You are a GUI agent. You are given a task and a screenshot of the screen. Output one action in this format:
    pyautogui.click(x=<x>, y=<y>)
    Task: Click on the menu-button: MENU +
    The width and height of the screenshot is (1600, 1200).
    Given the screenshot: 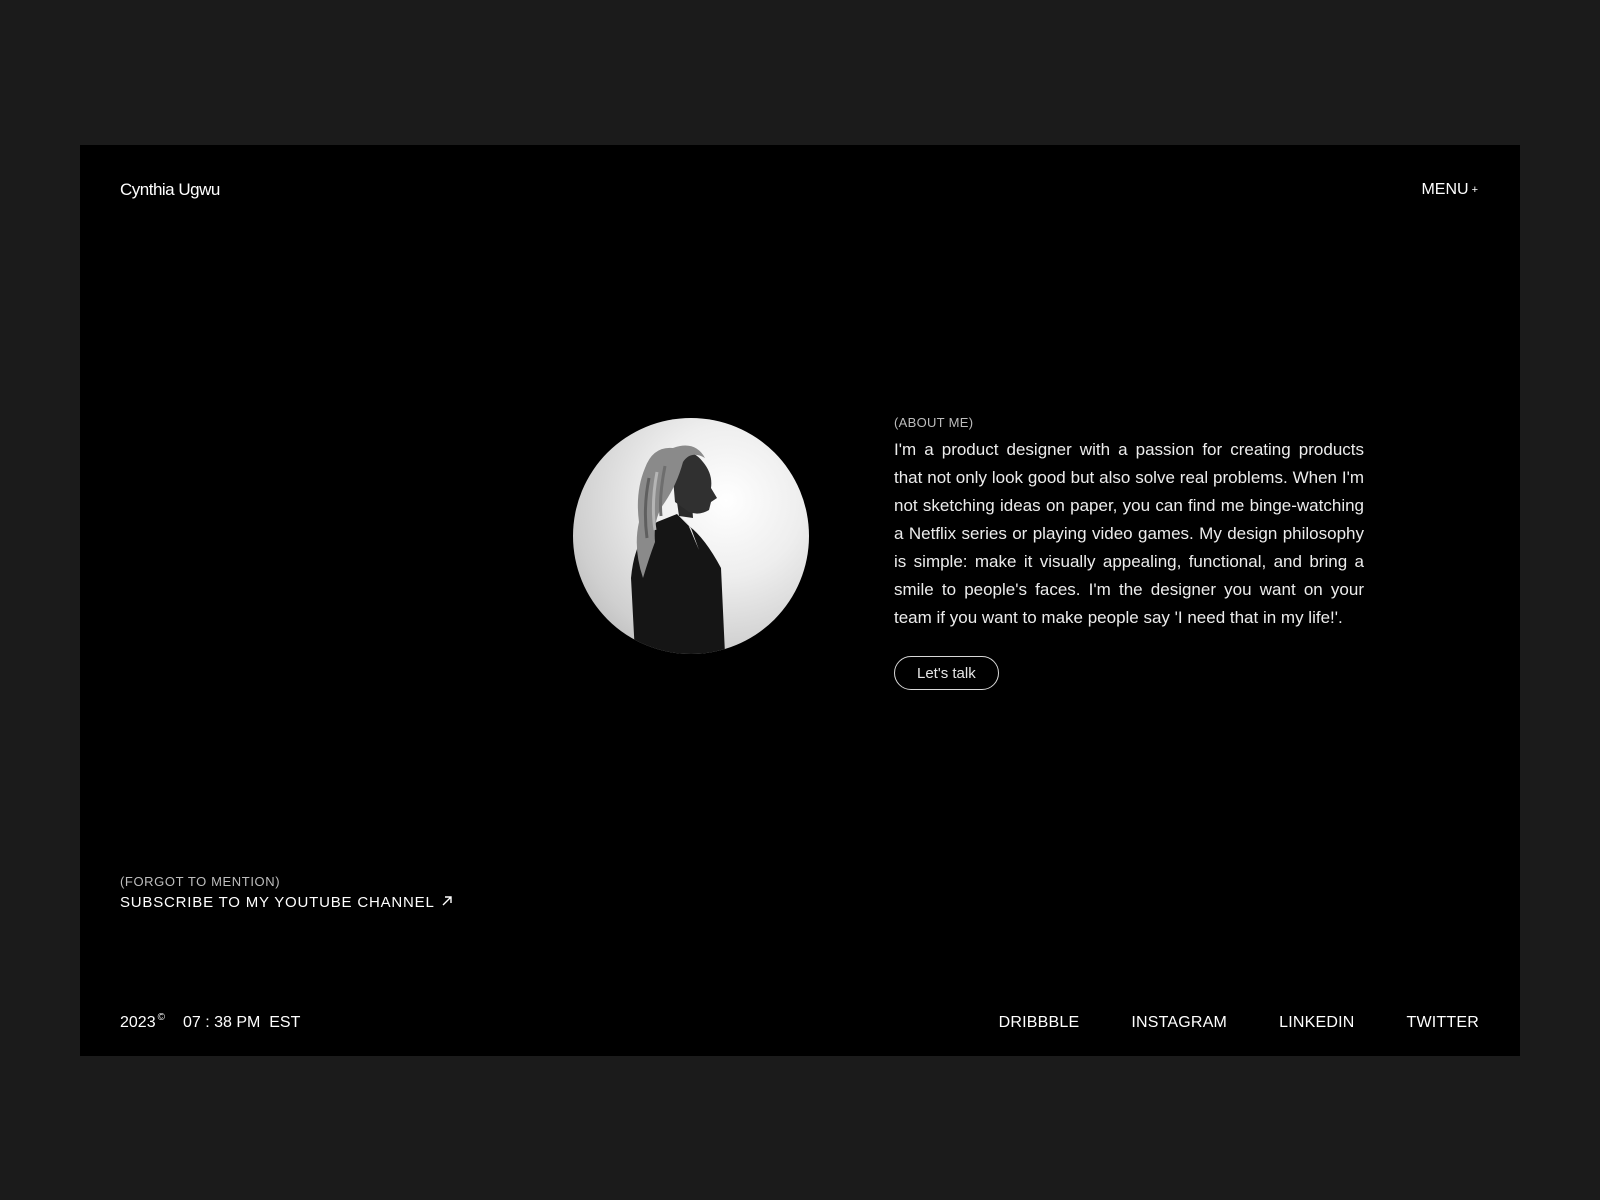 What is the action you would take?
    pyautogui.click(x=1449, y=190)
    